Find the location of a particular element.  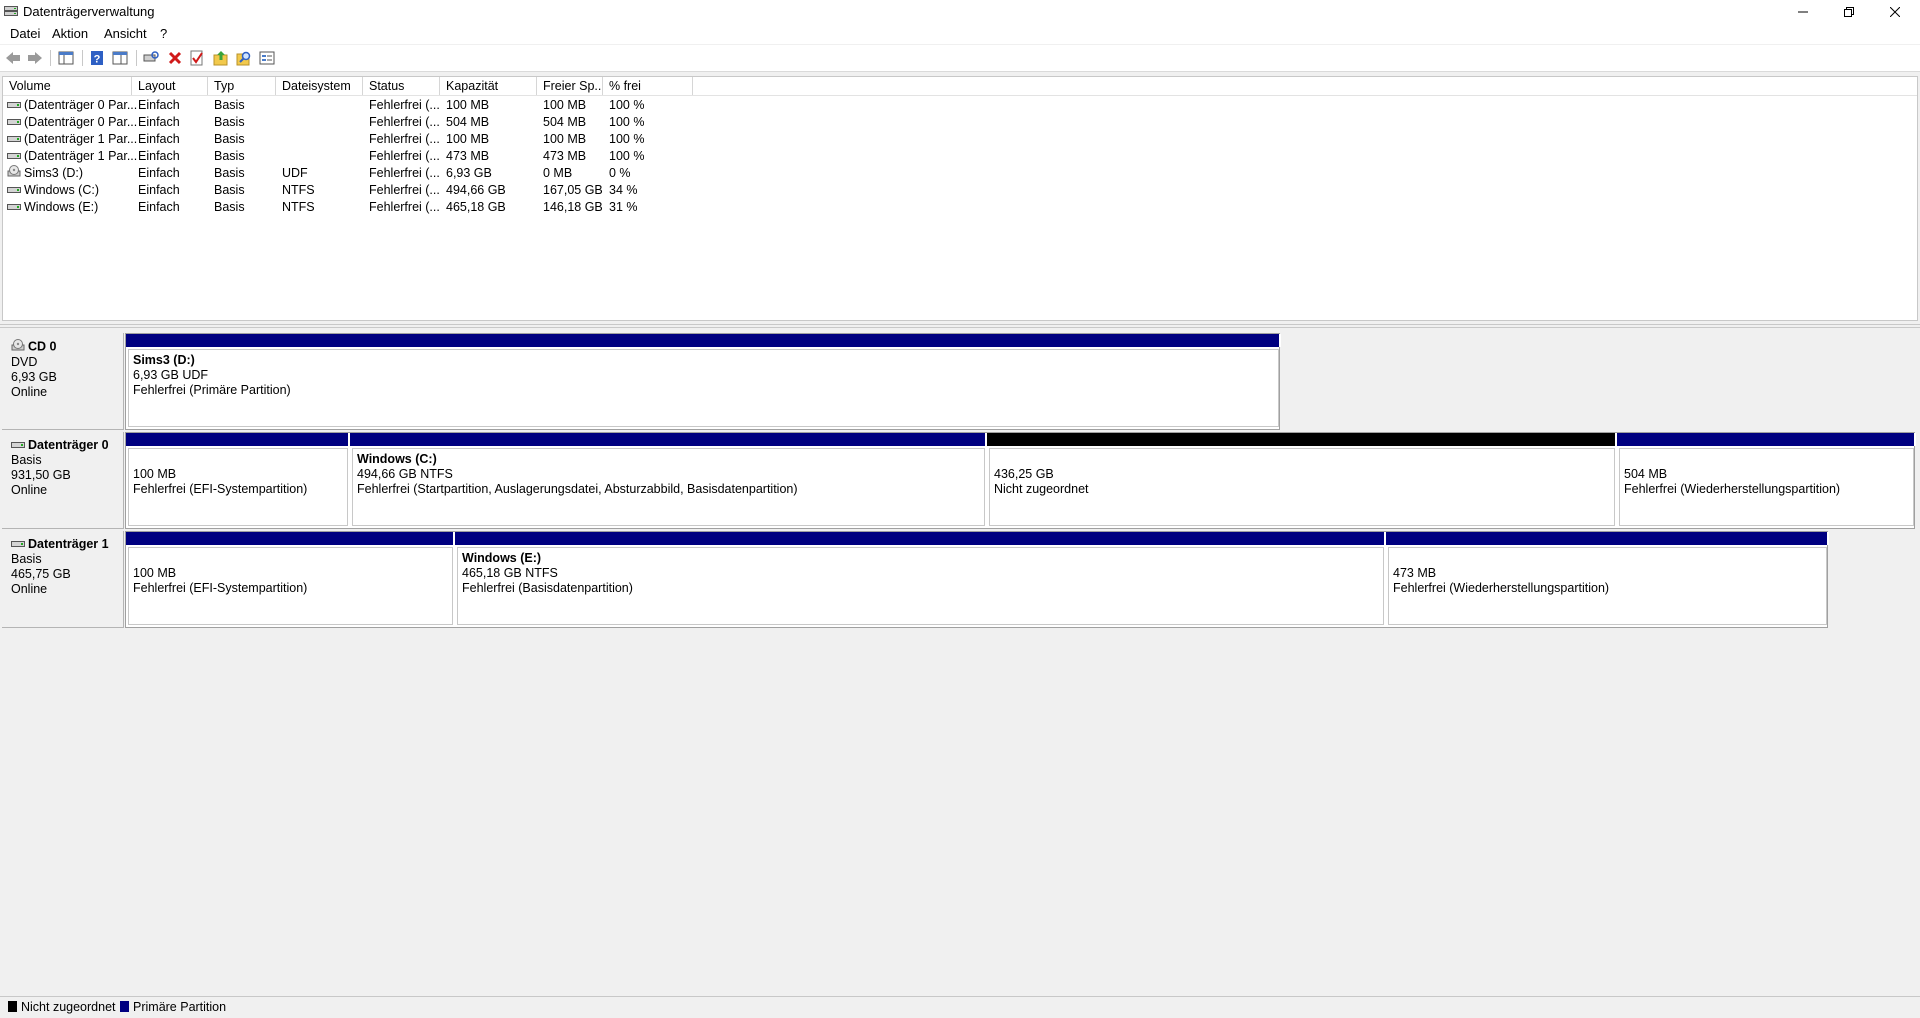

disk-info: CD 0 DVD 6,93 GB Online is located at coordinates (63, 381).